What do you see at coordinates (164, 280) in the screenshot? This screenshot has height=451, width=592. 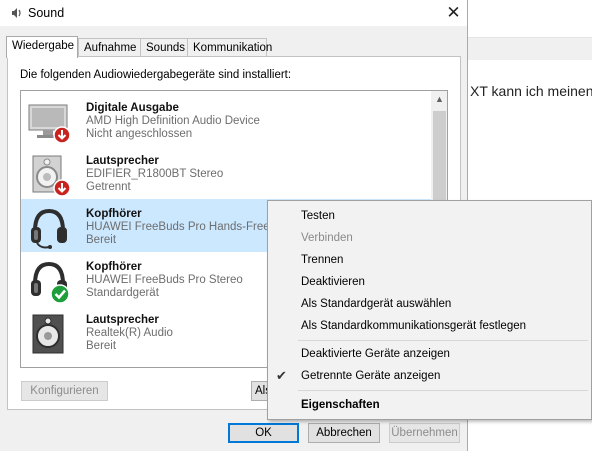 I see `device-description: HUAWEI FreeBuds Pro Stereo` at bounding box center [164, 280].